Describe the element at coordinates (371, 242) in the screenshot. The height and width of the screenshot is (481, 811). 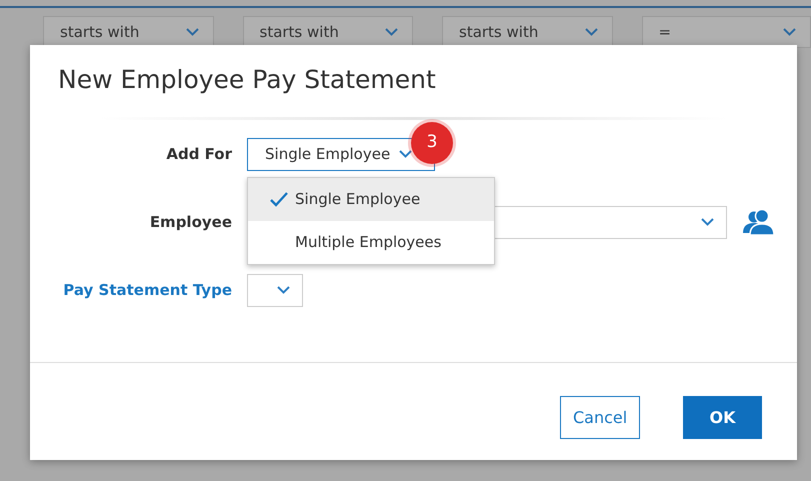
I see `menu-item: Multiple Employees` at that location.